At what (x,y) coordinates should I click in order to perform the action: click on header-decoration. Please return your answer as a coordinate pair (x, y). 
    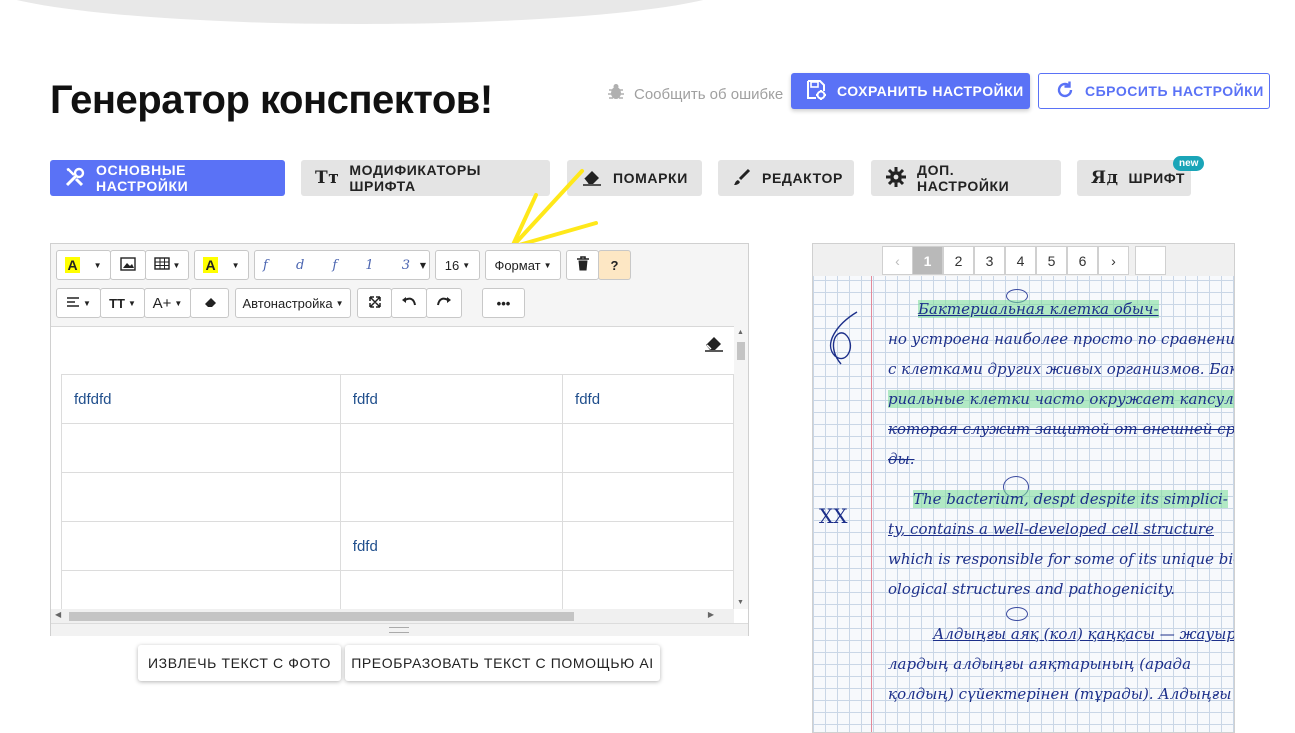
    Looking at the image, I should click on (370, 12).